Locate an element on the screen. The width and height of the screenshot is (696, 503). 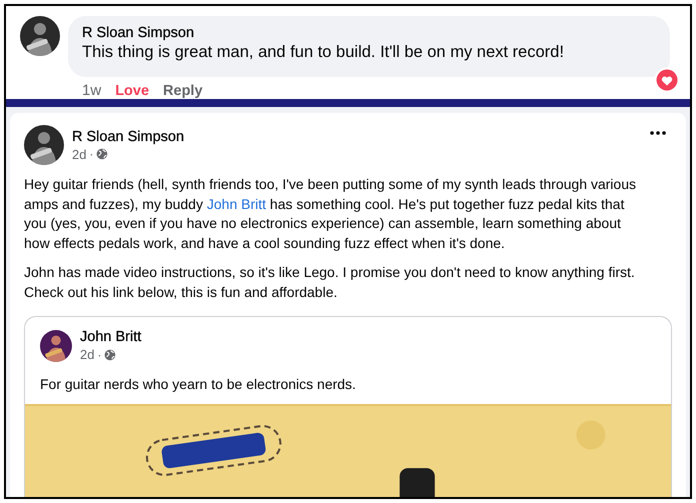
heart-icon is located at coordinates (667, 80).